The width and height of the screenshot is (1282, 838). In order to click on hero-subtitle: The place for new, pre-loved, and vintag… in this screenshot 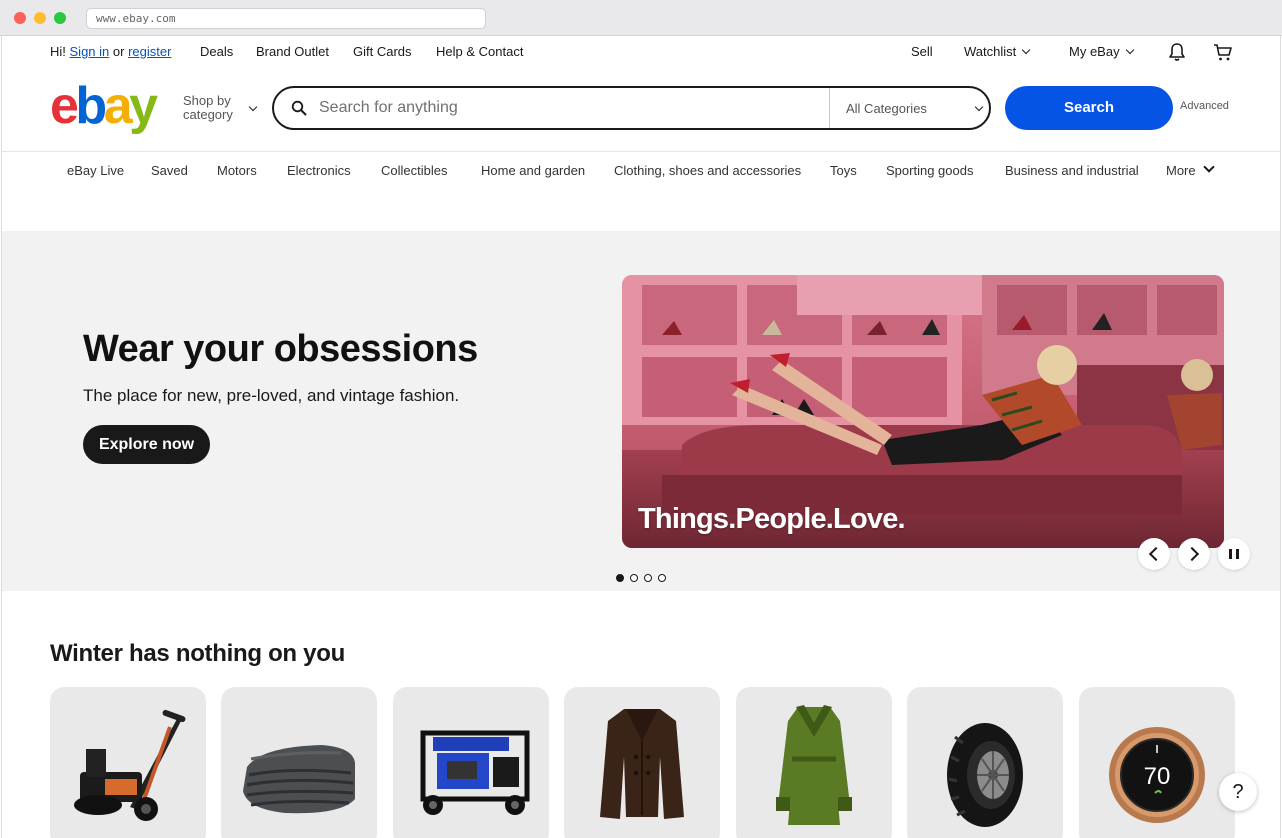, I will do `click(271, 395)`.